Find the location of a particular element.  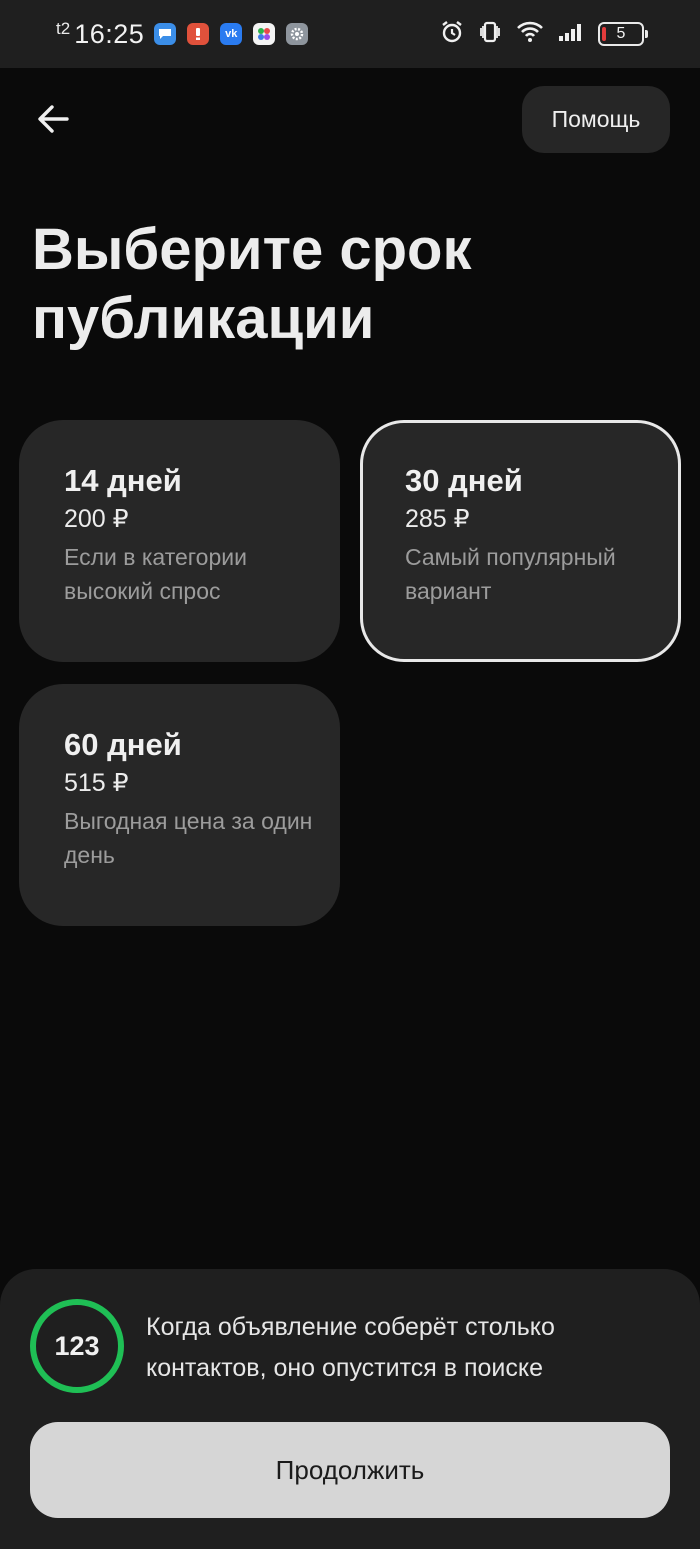

notification-icons: vk is located at coordinates (231, 34).